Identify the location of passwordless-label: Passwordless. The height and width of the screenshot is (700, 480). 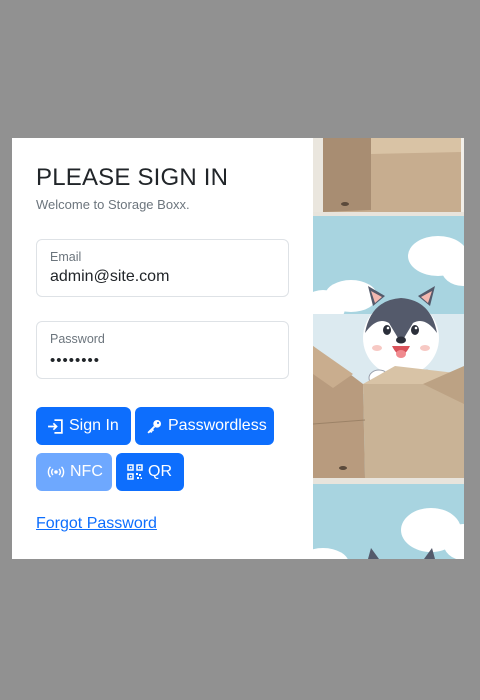
(217, 425).